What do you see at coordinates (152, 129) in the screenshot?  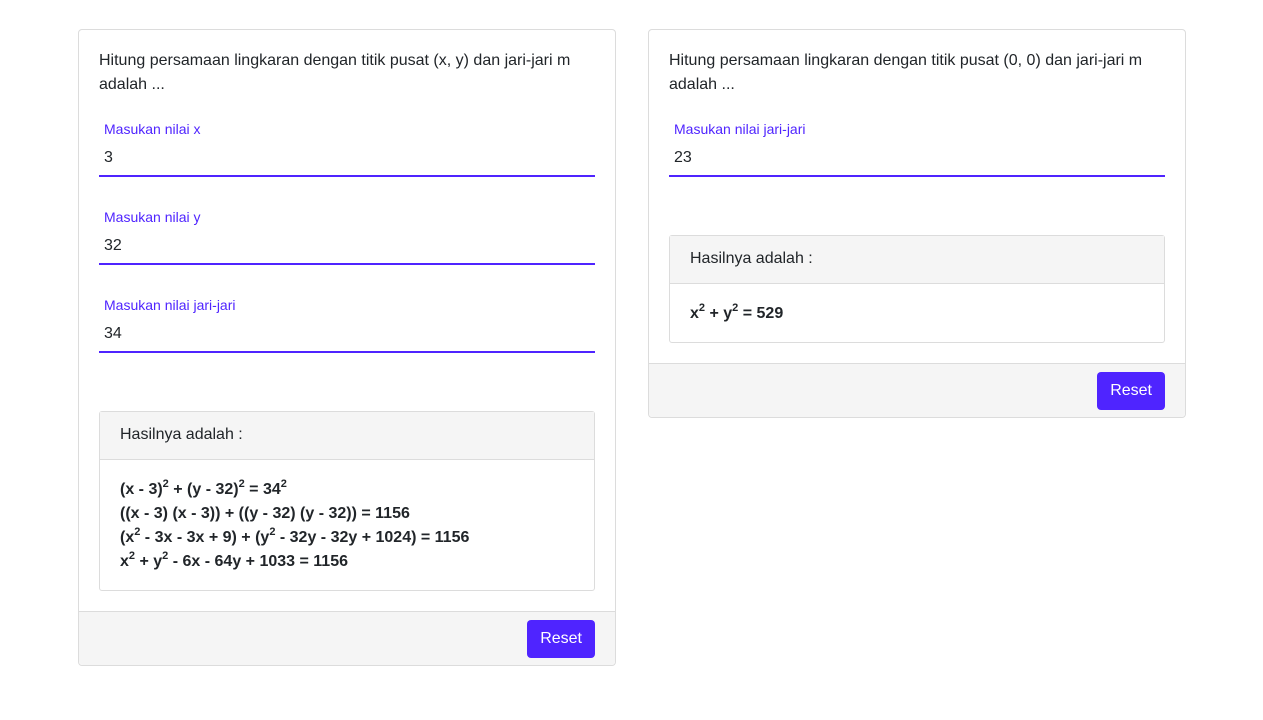 I see `x-field-label: Masukan nilai x` at bounding box center [152, 129].